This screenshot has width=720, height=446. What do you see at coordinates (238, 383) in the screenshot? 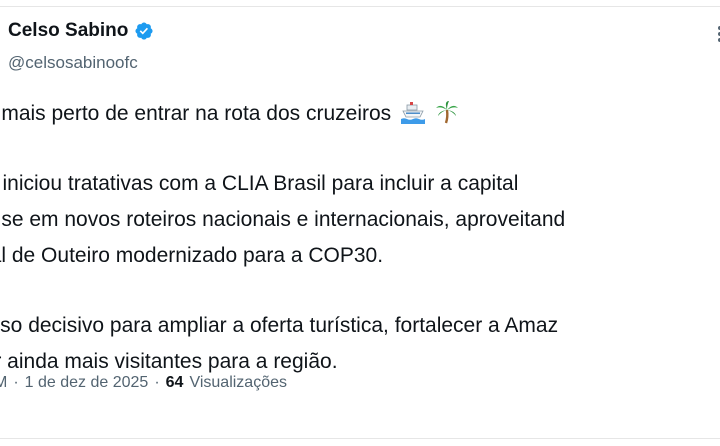
I see `views-label: Visualizações` at bounding box center [238, 383].